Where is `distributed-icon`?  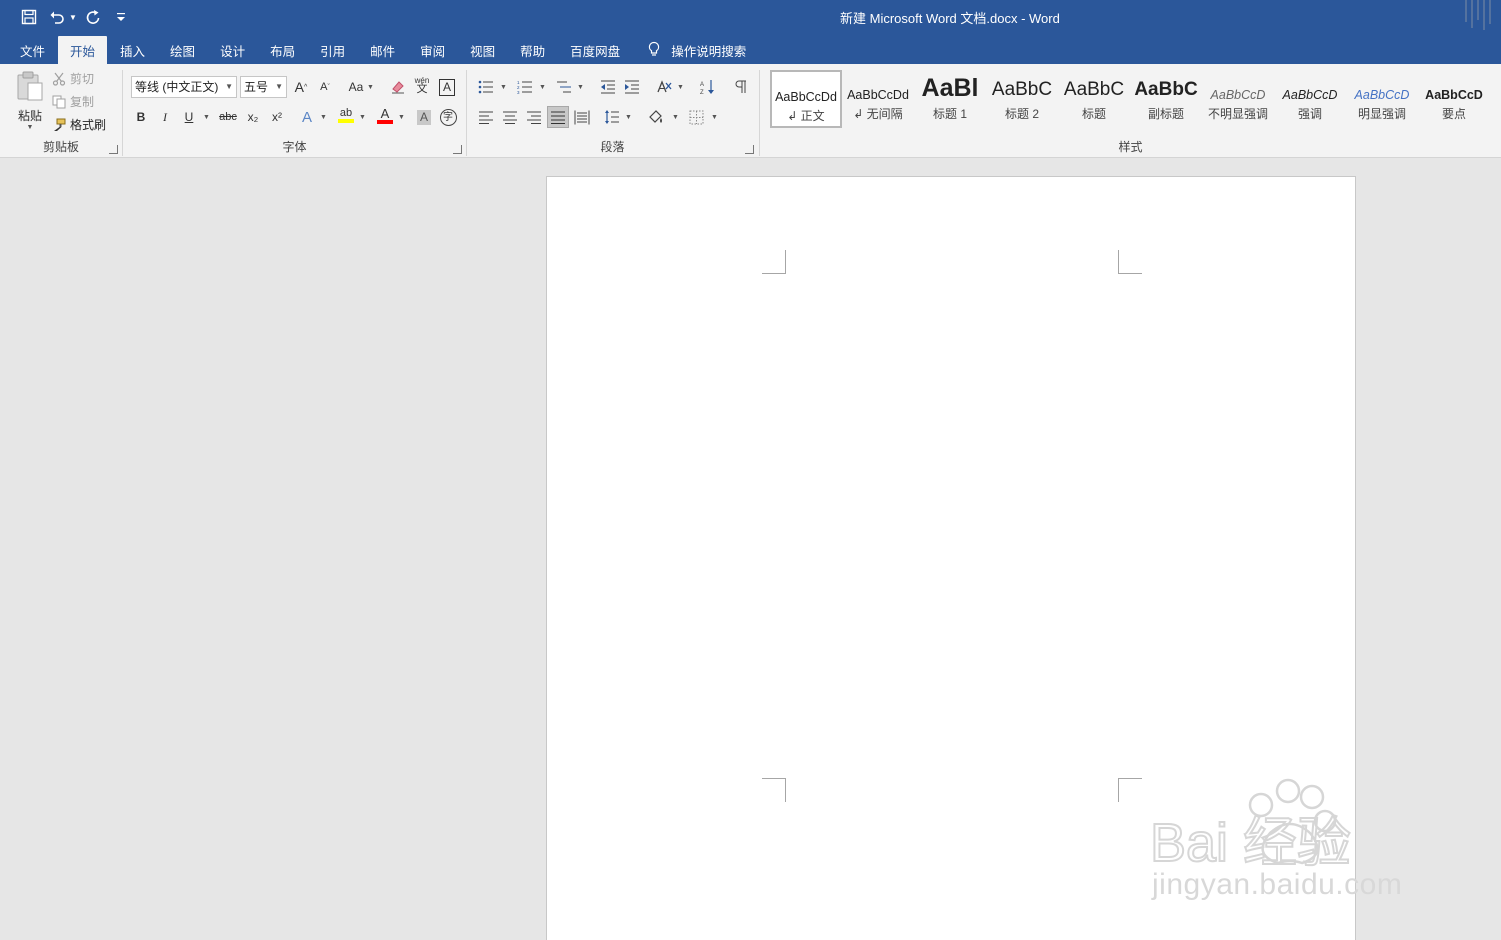
distributed-icon is located at coordinates (582, 117).